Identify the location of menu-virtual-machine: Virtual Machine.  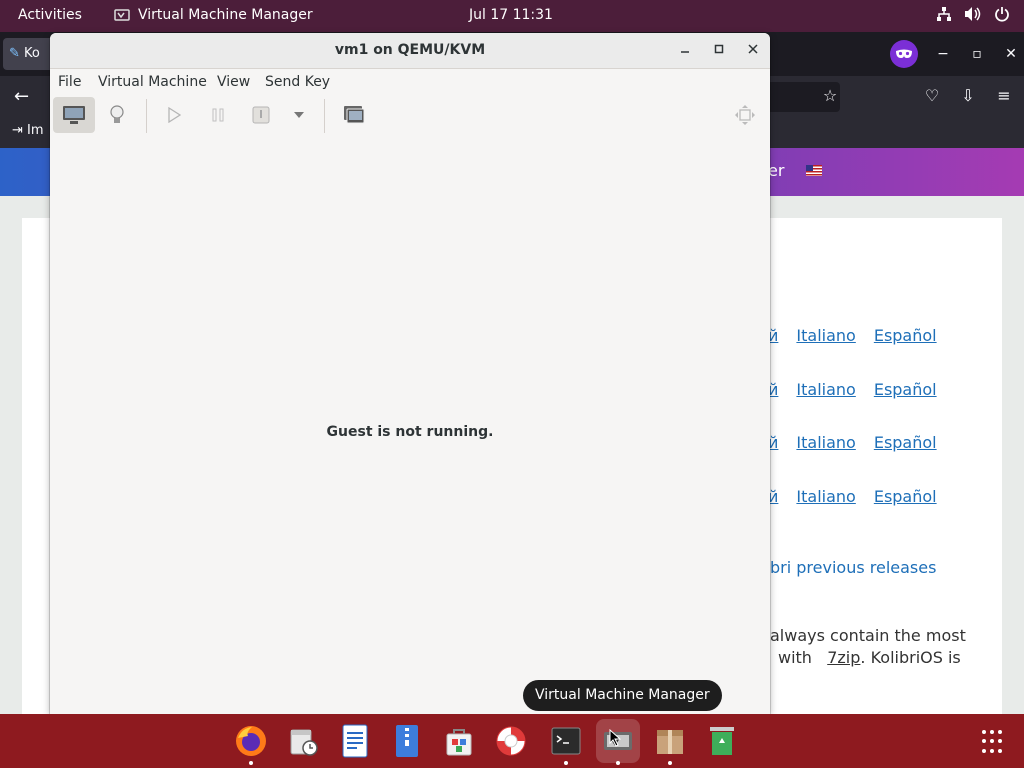
(152, 82).